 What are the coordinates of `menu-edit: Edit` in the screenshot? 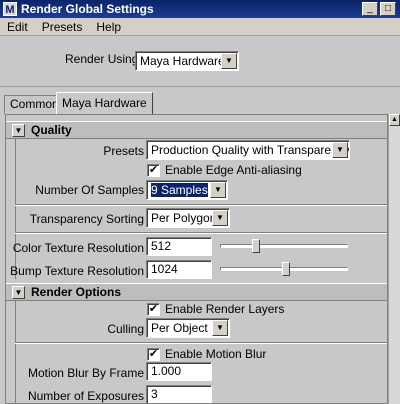 It's located at (17, 27).